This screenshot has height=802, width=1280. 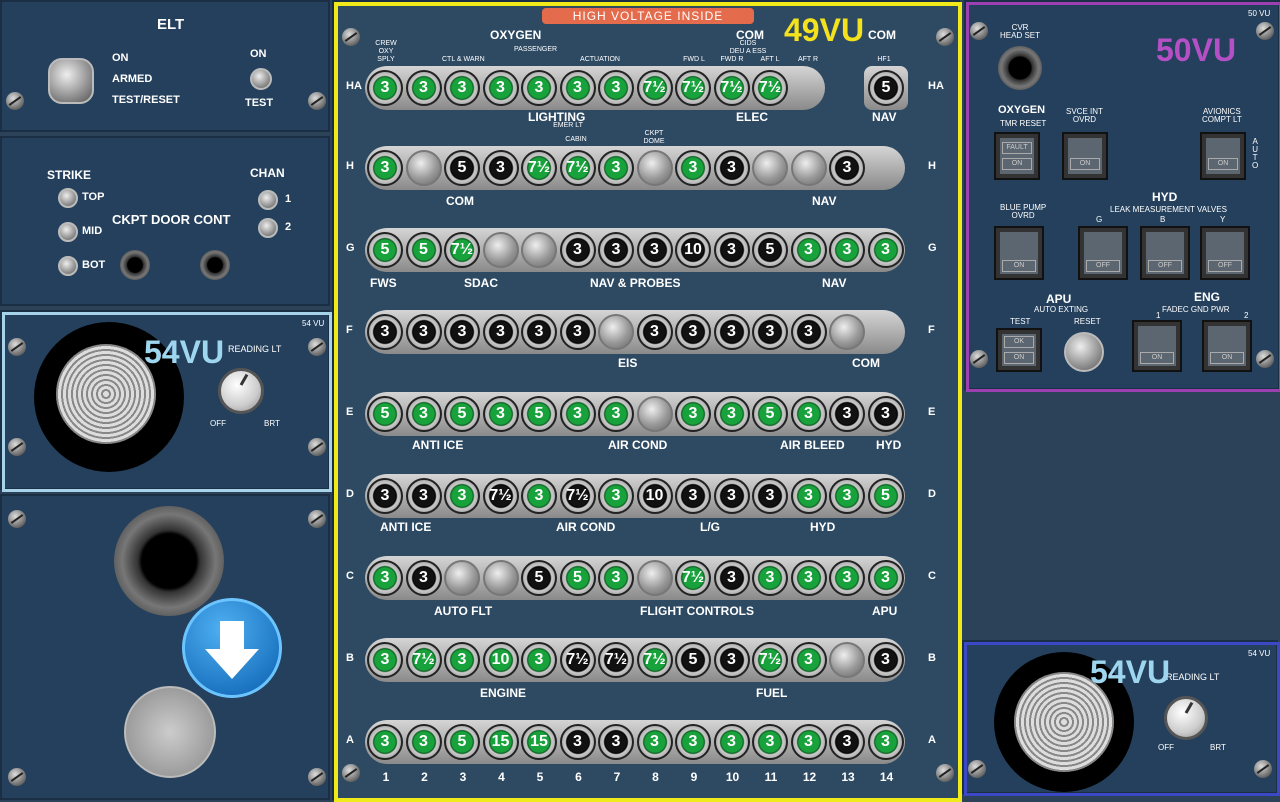 I want to click on circuit-breaker-a-13: 3, so click(x=847, y=742).